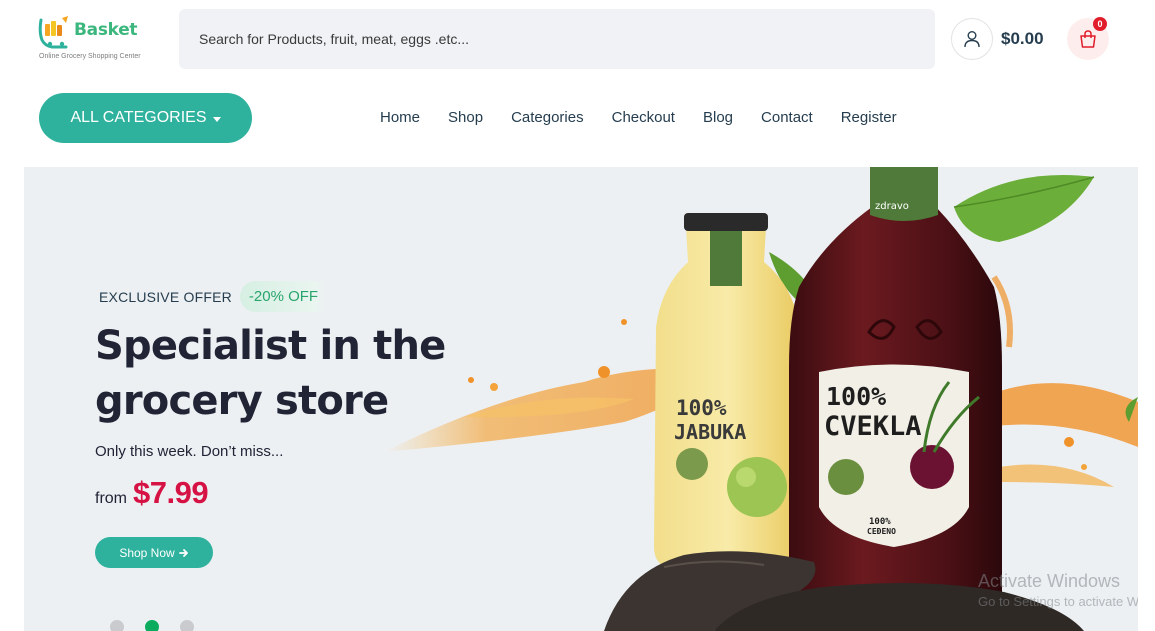  What do you see at coordinates (270, 346) in the screenshot?
I see `hero-title-line-1: Specialist in the` at bounding box center [270, 346].